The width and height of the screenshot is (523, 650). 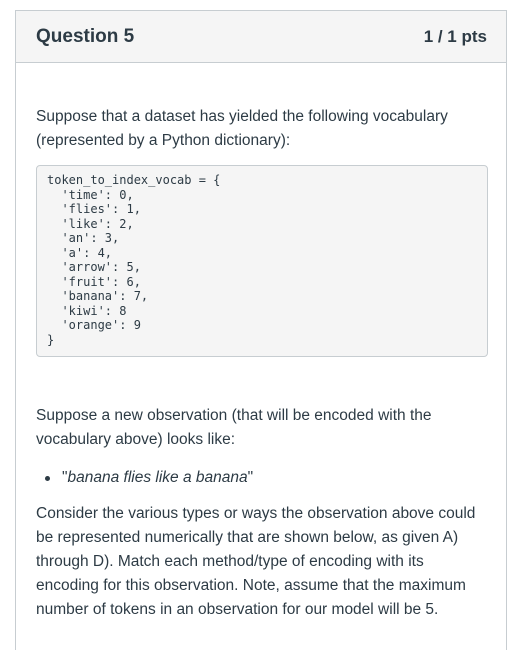 I want to click on code-line: 'flies': 1,, so click(x=94, y=209).